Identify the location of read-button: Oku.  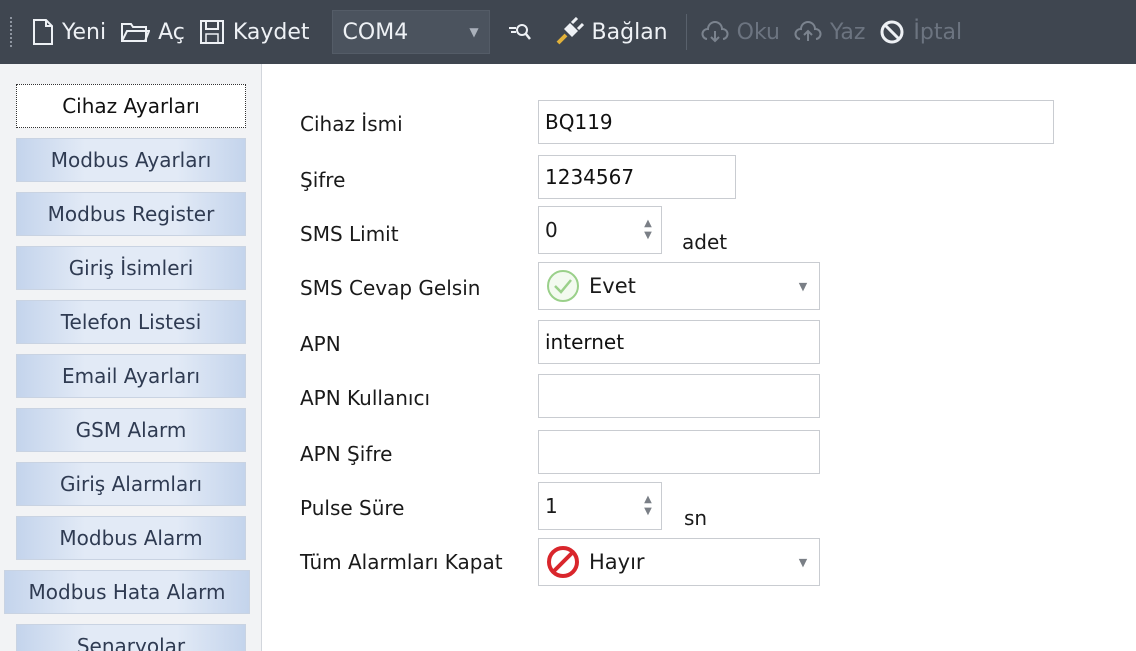
(740, 32).